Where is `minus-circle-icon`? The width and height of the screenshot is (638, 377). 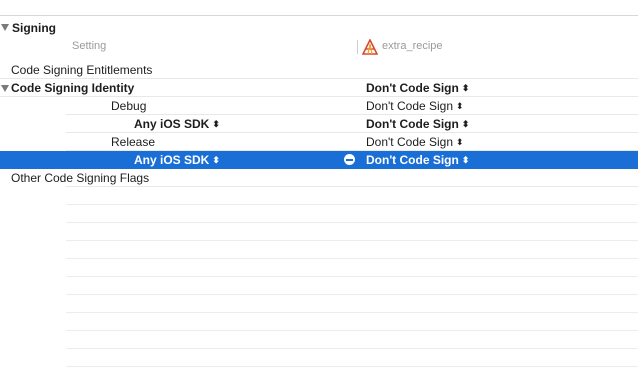 minus-circle-icon is located at coordinates (349, 159).